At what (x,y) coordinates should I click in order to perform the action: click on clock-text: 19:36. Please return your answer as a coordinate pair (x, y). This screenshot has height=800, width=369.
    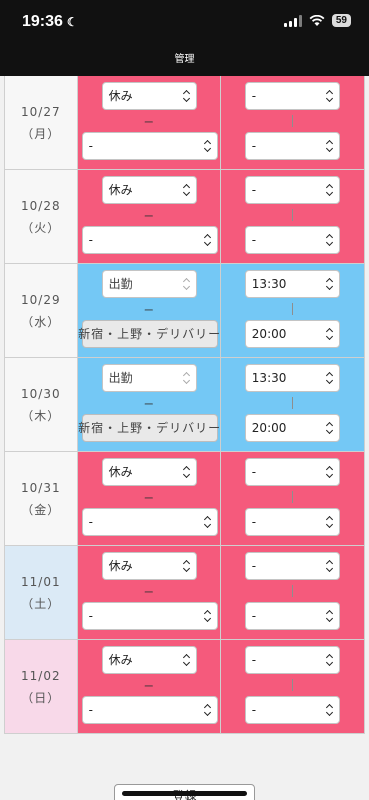
    Looking at the image, I should click on (42, 21).